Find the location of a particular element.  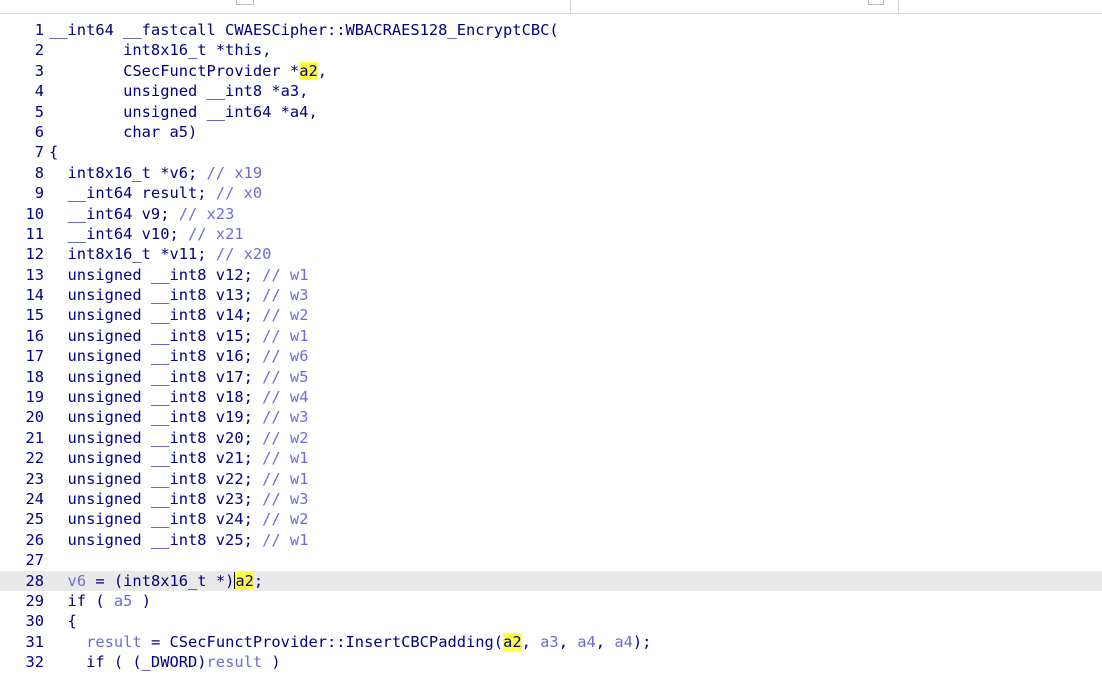

code-text: unsigned __int8 v19; // w3 is located at coordinates (176, 417).